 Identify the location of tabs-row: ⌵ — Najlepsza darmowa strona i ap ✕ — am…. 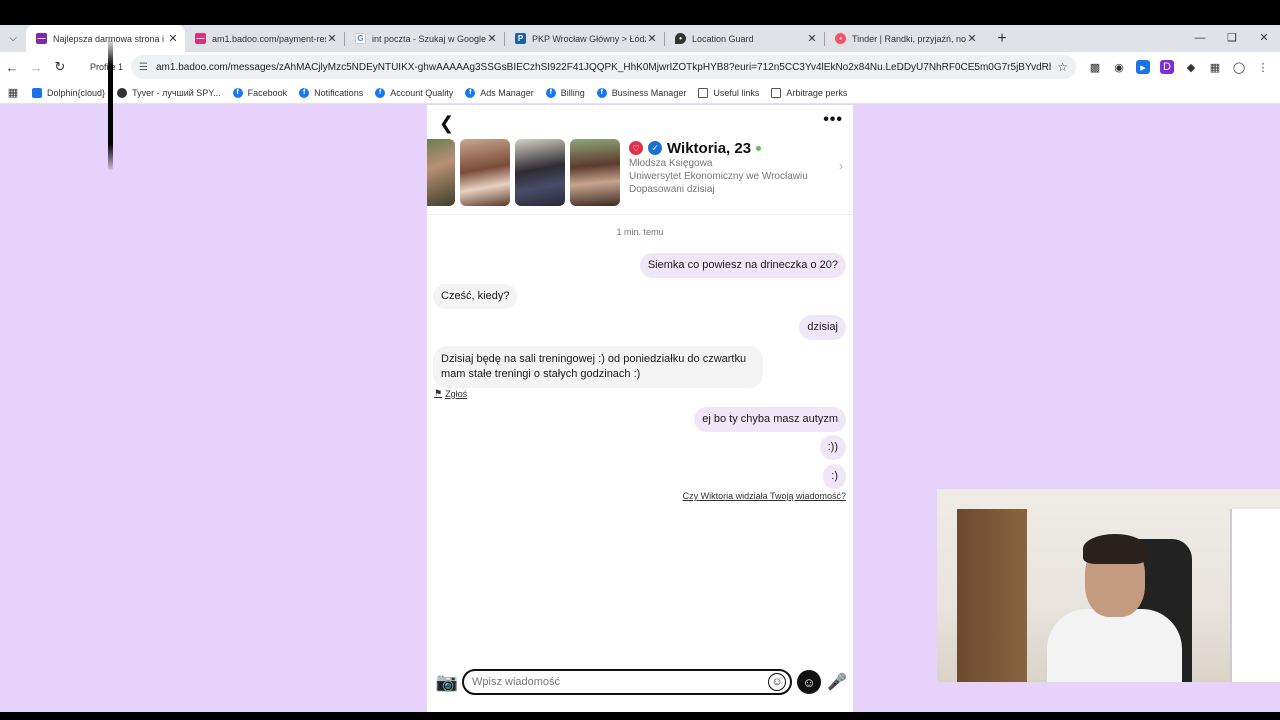
(640, 38).